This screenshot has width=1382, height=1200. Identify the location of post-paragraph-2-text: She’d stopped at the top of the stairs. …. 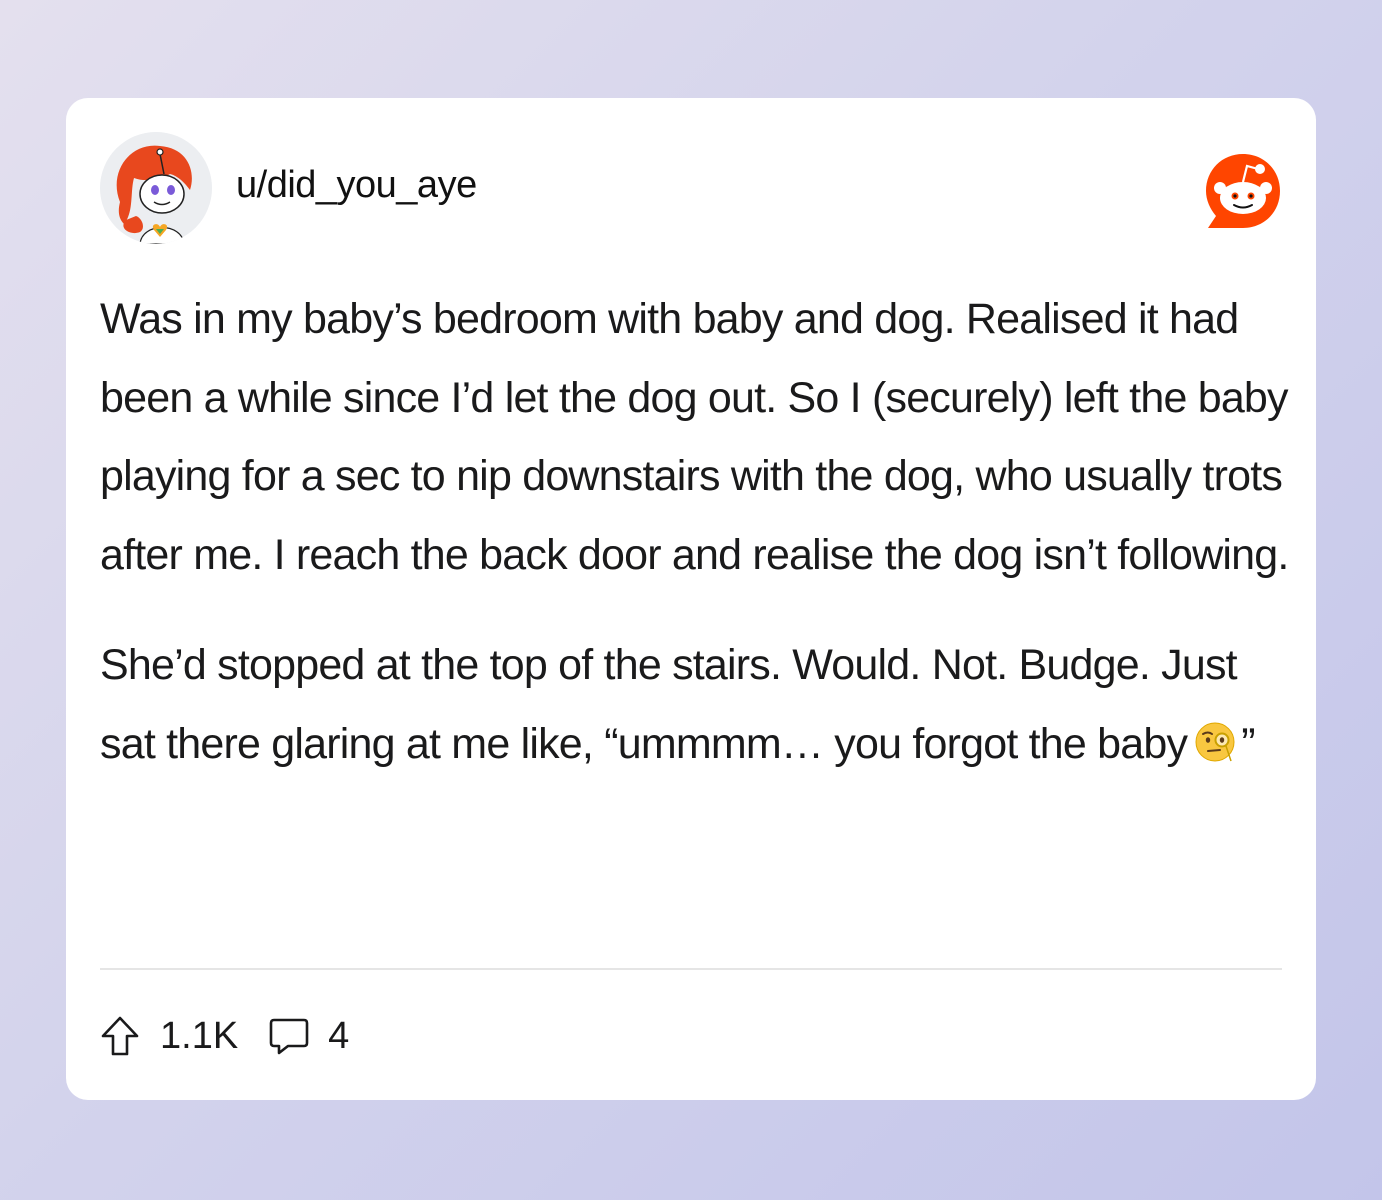
(669, 704).